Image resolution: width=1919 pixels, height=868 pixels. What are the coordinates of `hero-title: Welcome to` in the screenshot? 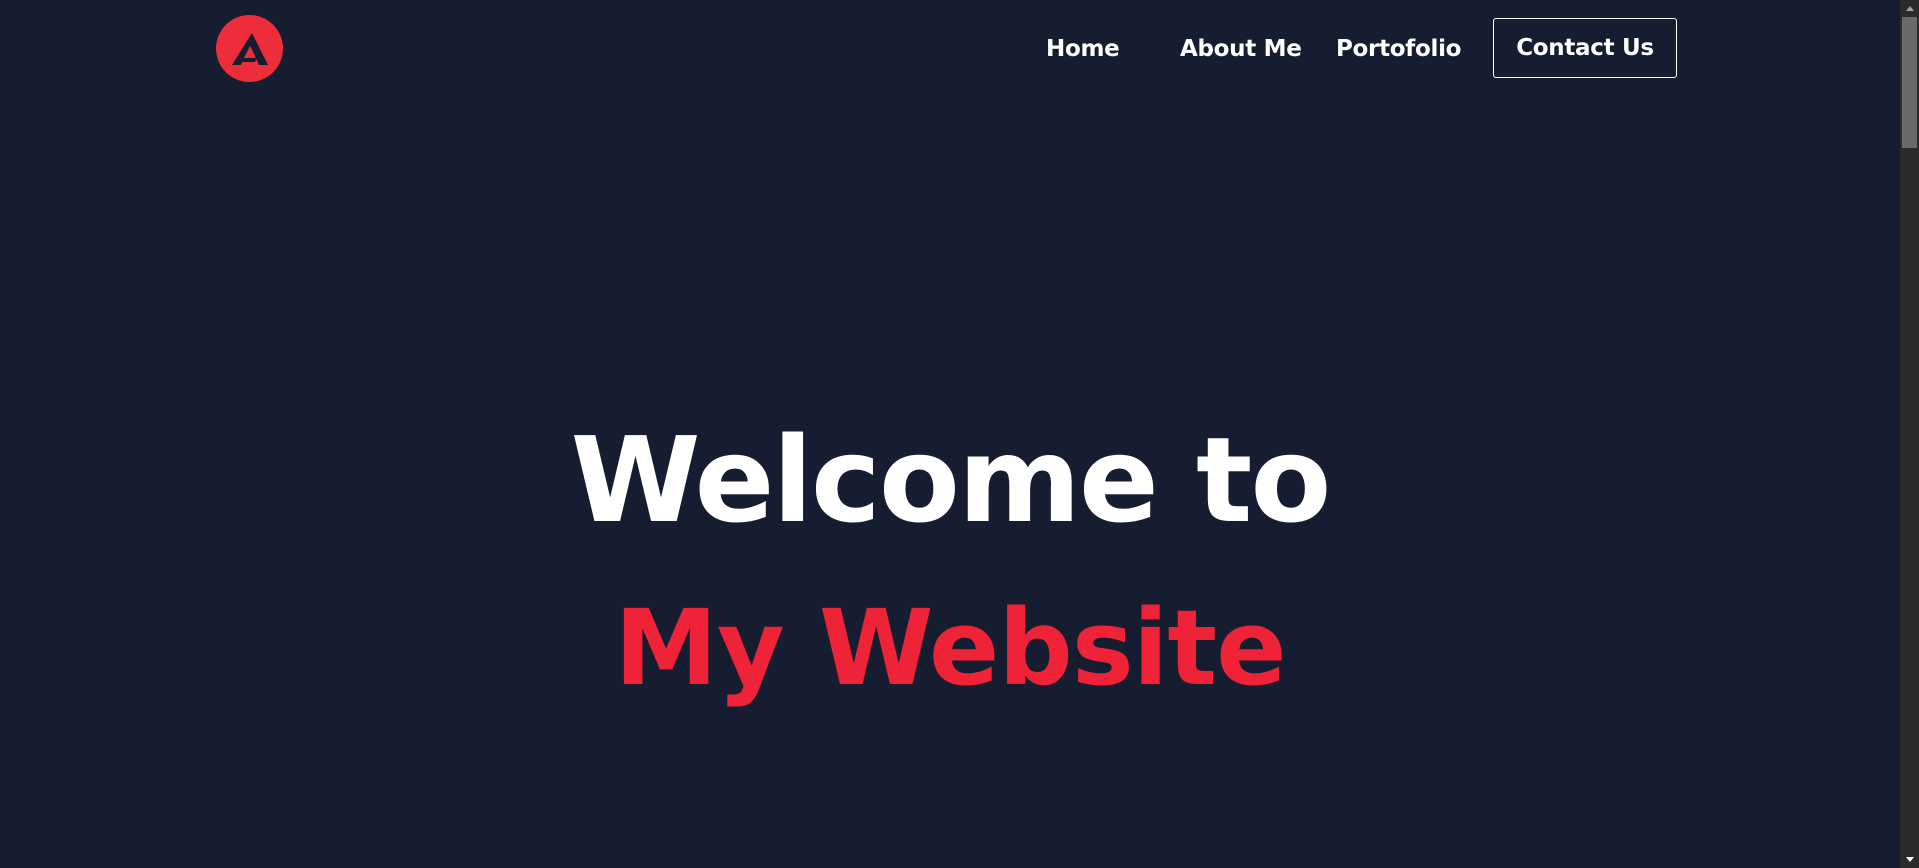 It's located at (951, 480).